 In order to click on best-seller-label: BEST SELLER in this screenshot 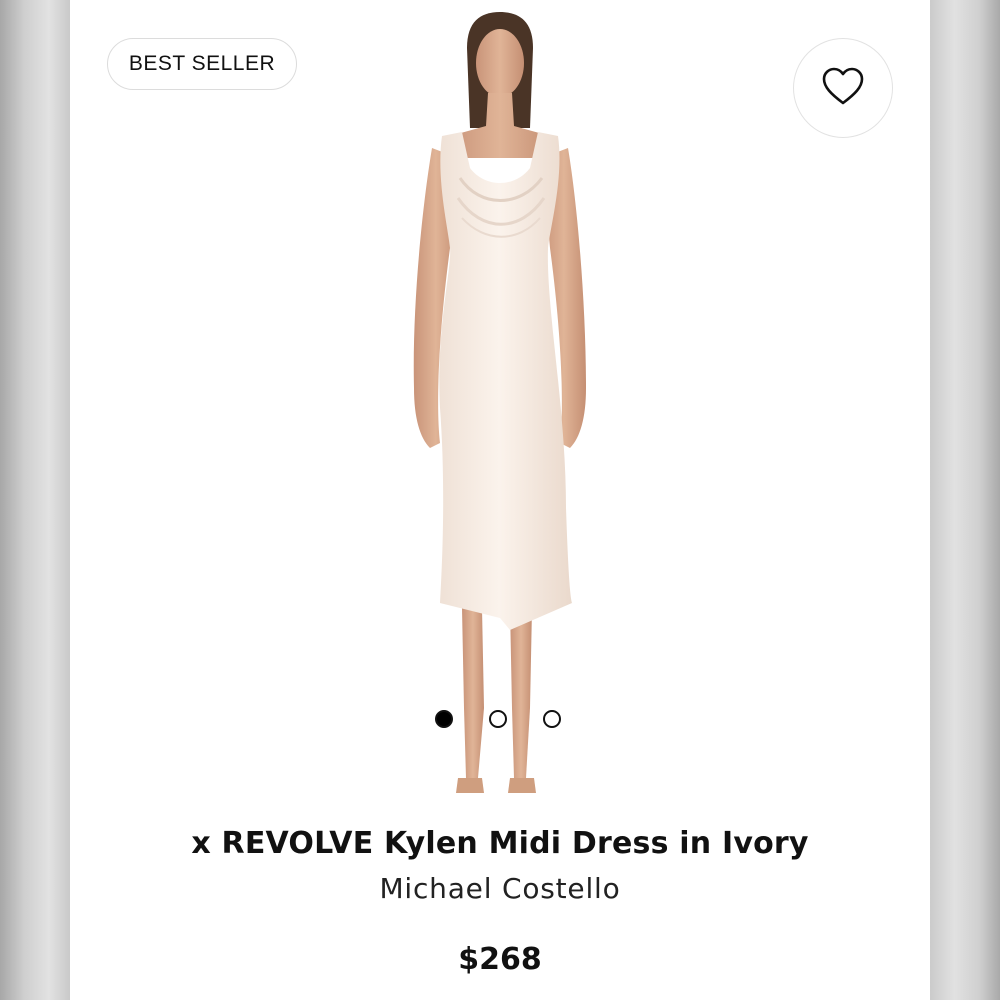, I will do `click(202, 63)`.